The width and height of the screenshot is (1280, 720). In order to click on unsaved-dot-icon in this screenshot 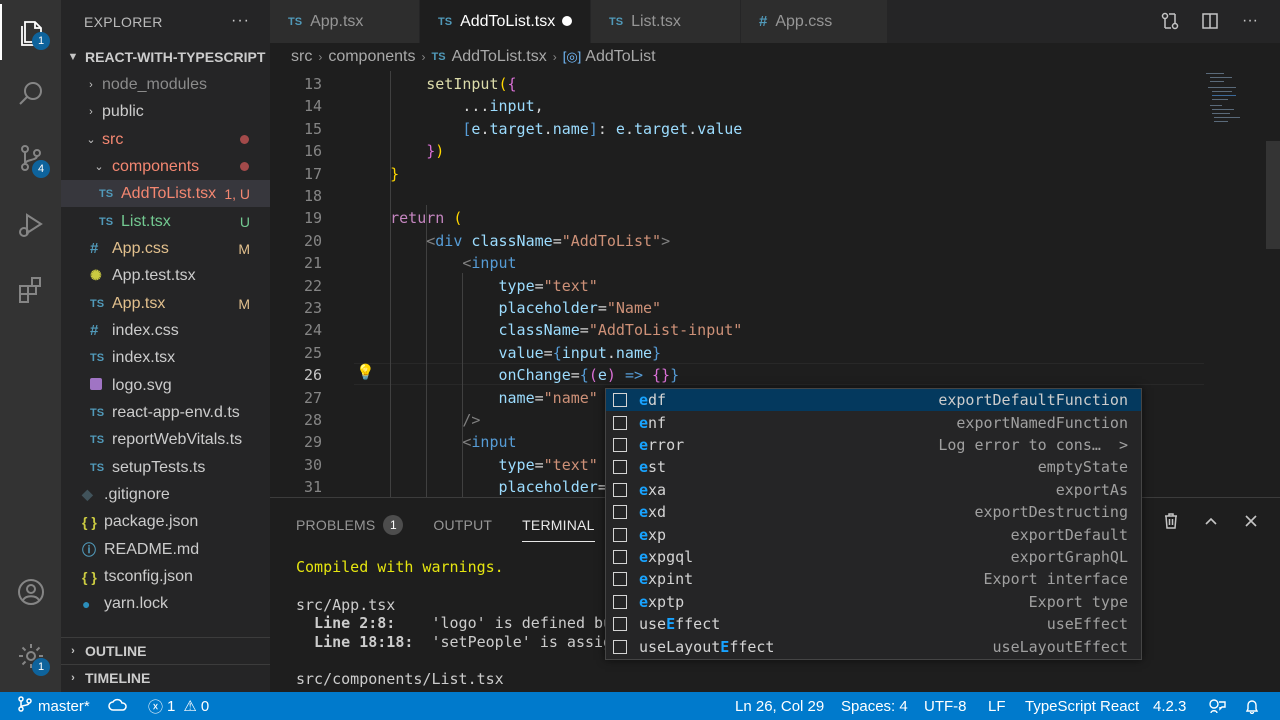, I will do `click(567, 21)`.